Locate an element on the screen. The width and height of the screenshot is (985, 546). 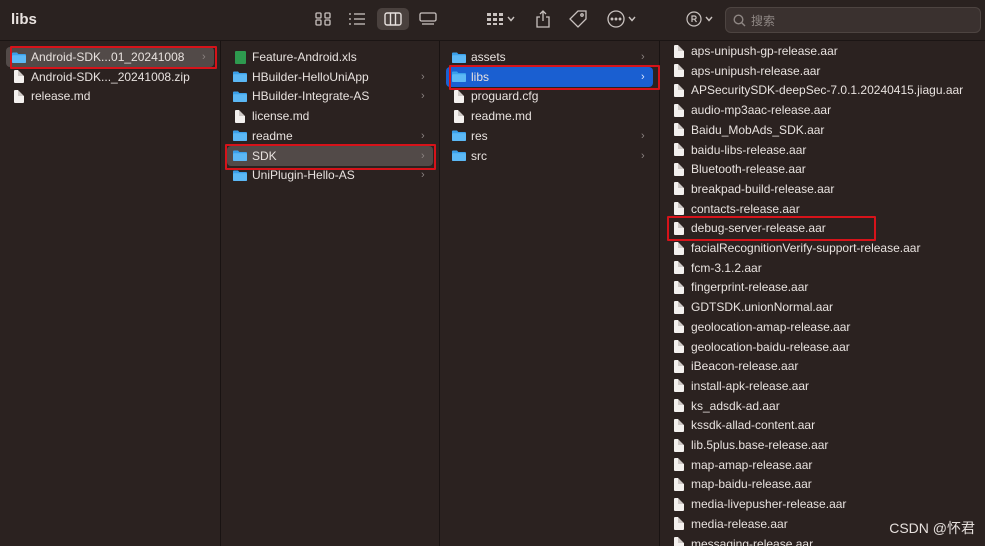
file-item: fingerprint-release.aar is located at coordinates (822, 287).